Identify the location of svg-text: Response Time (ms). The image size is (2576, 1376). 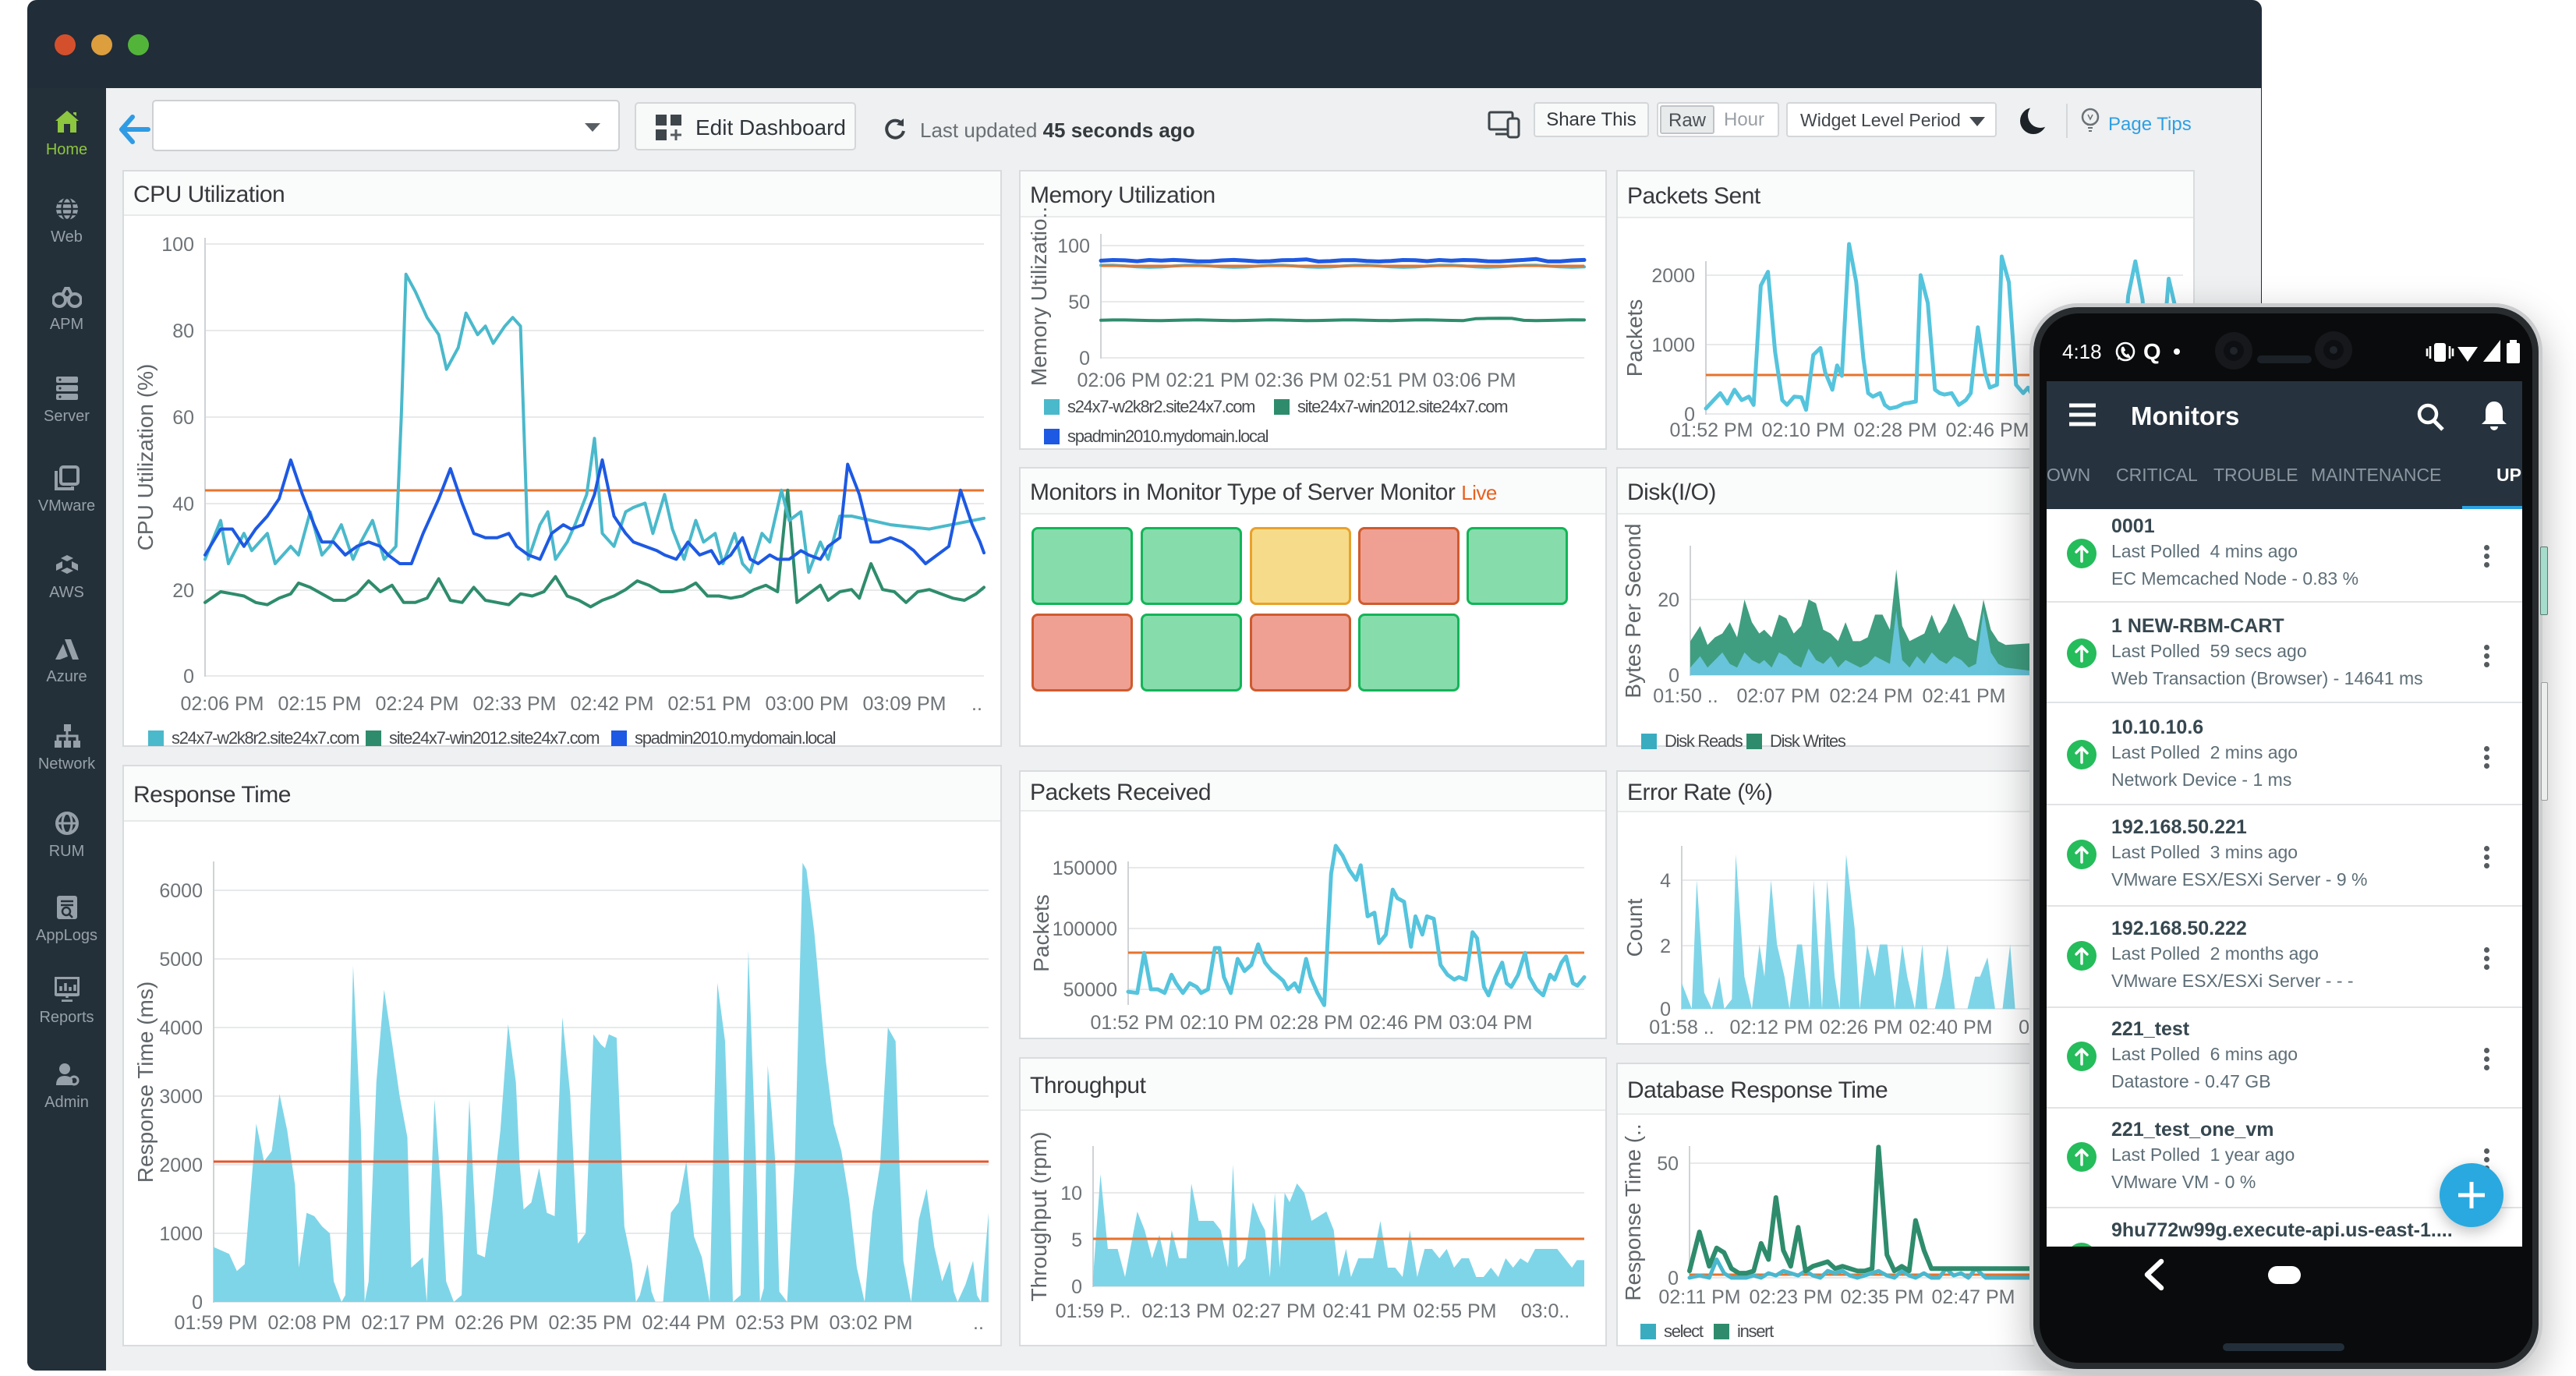
(145, 1082).